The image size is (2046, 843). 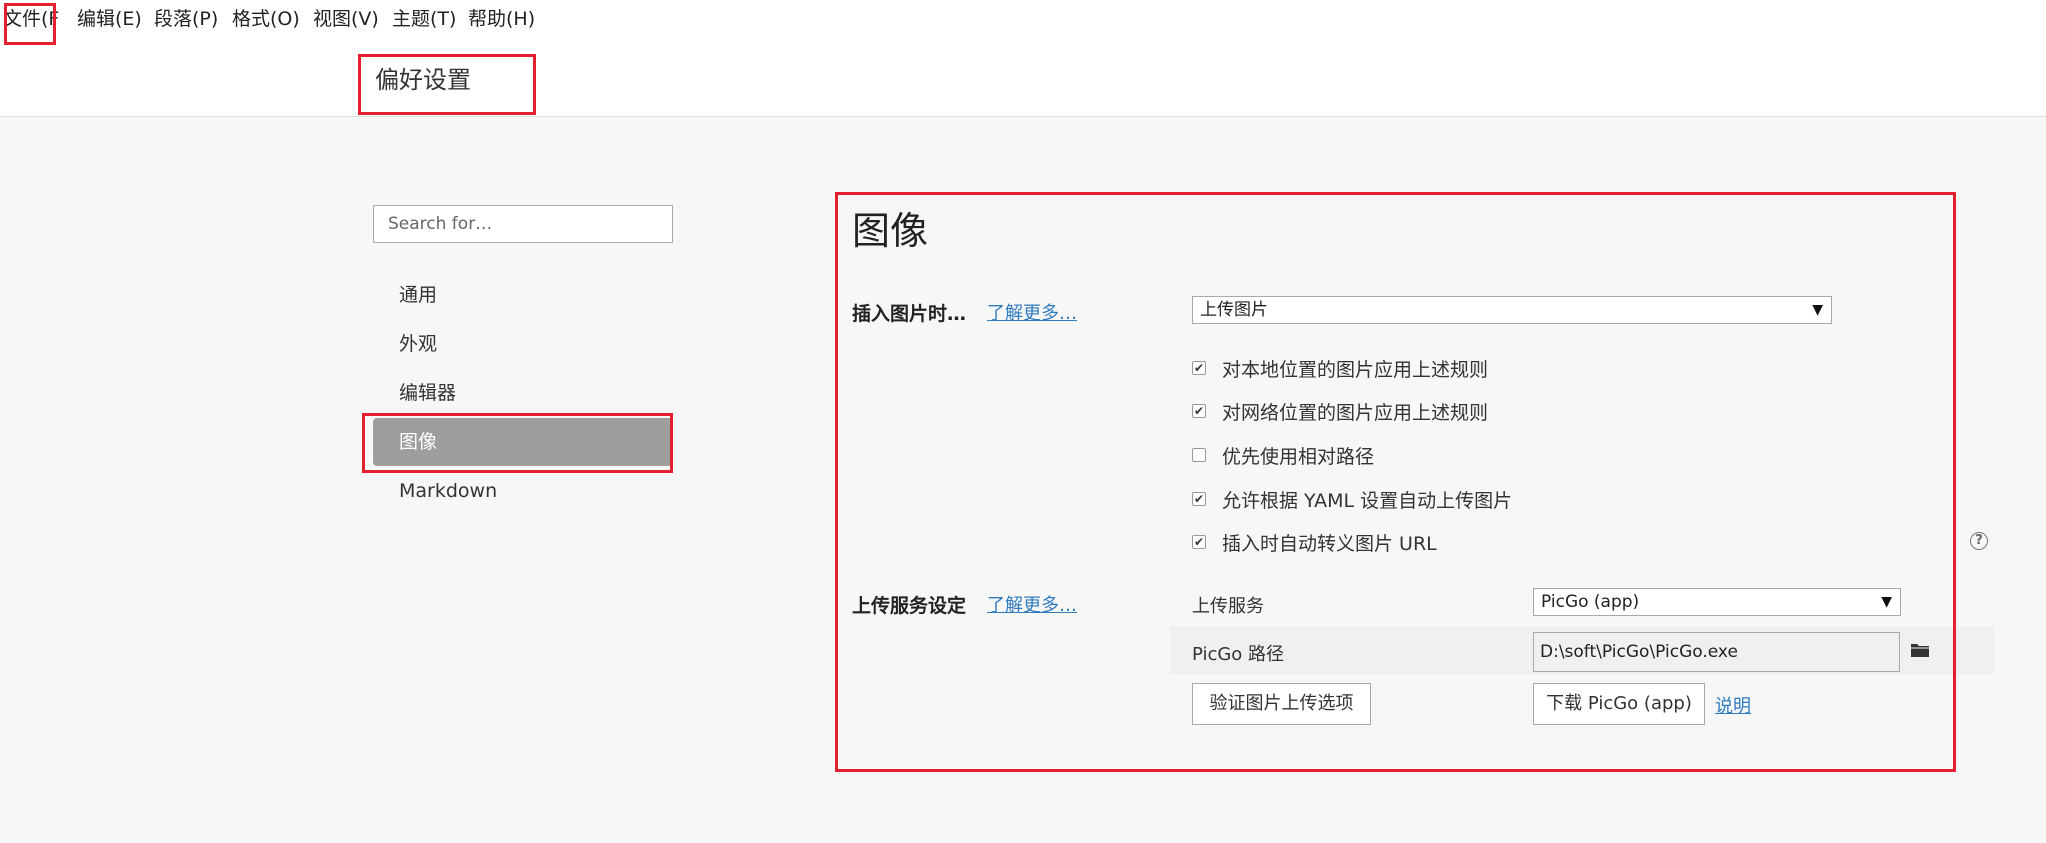 I want to click on check-label: 对本地位置的图片应用上述规则, so click(x=1355, y=370).